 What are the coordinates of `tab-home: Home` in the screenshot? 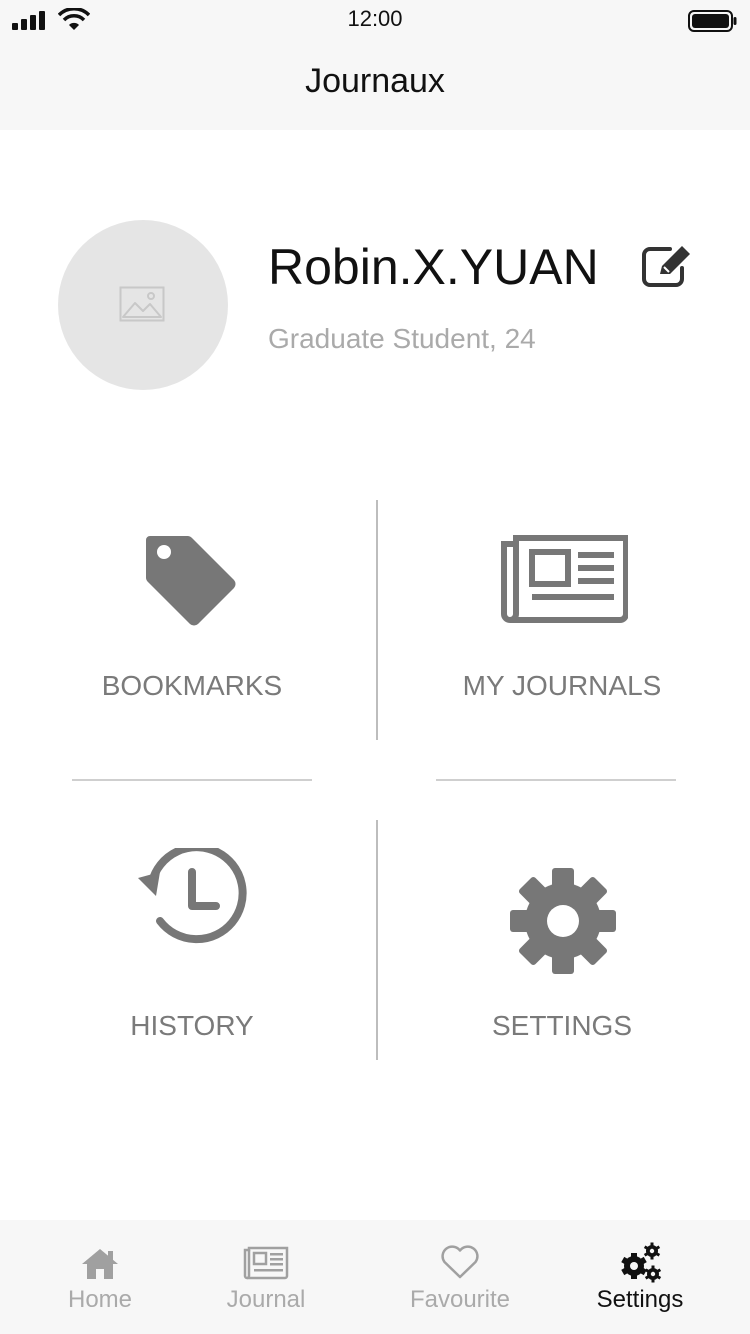 It's located at (100, 1277).